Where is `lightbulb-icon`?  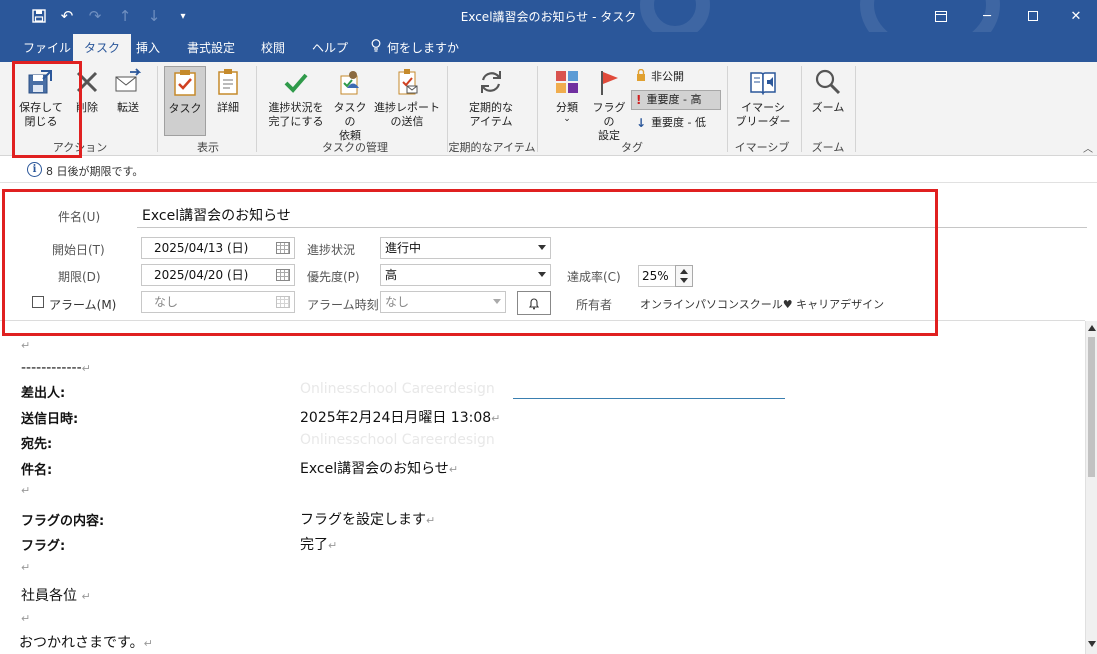 lightbulb-icon is located at coordinates (376, 49).